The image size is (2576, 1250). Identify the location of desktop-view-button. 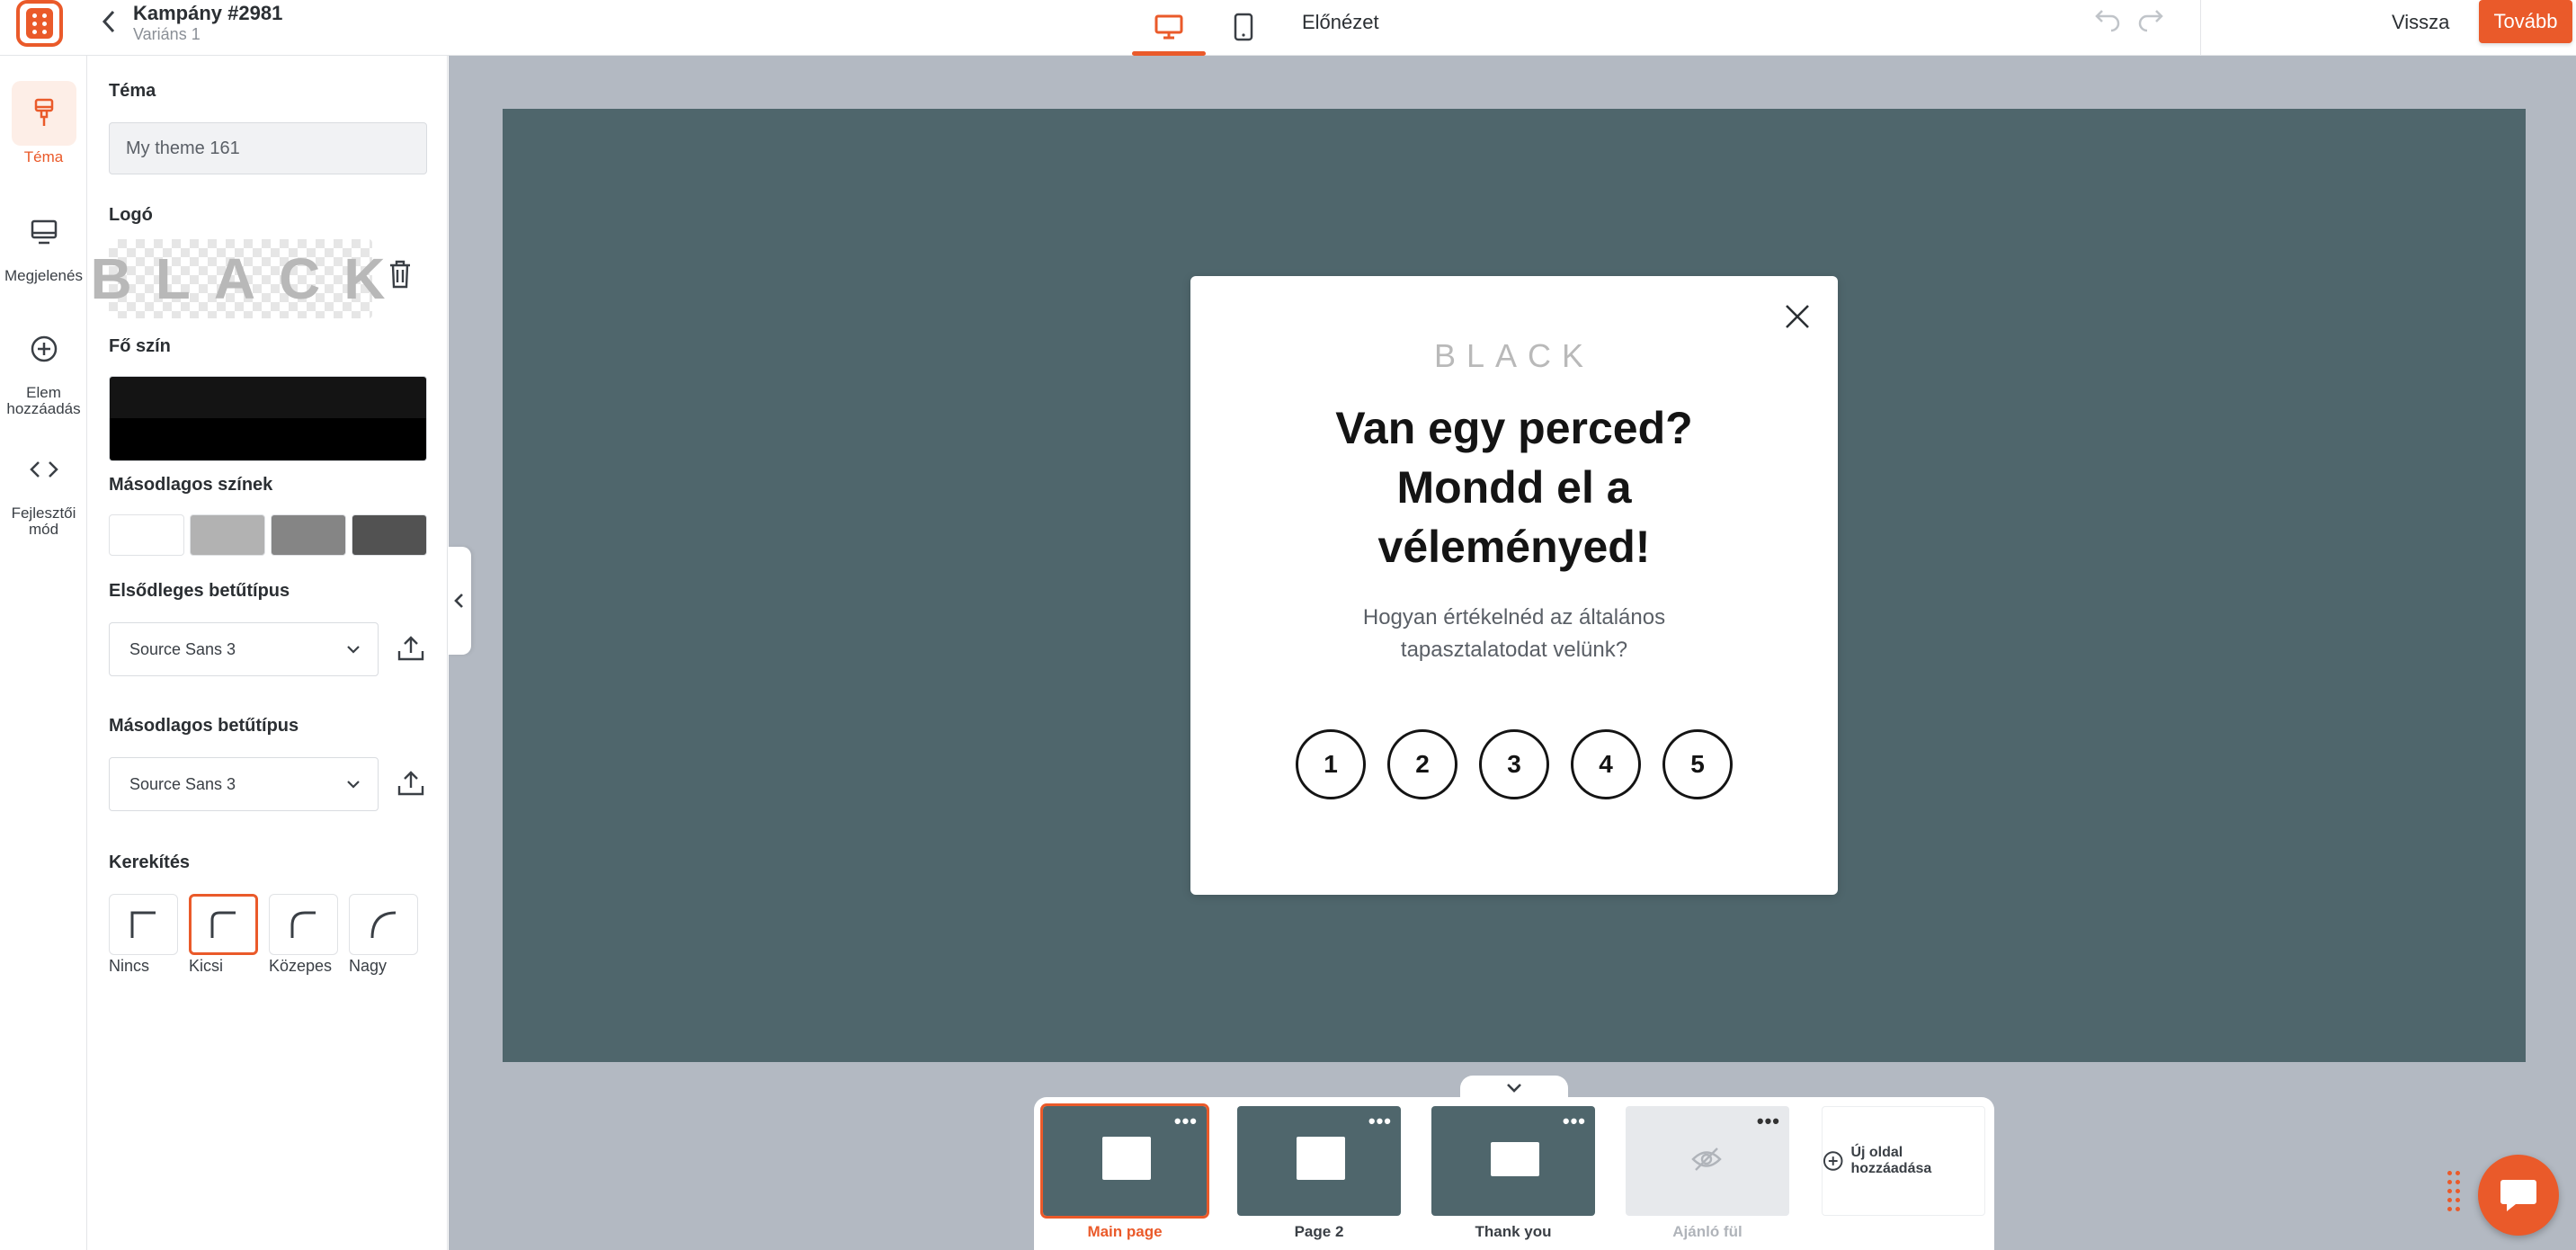
(1169, 28).